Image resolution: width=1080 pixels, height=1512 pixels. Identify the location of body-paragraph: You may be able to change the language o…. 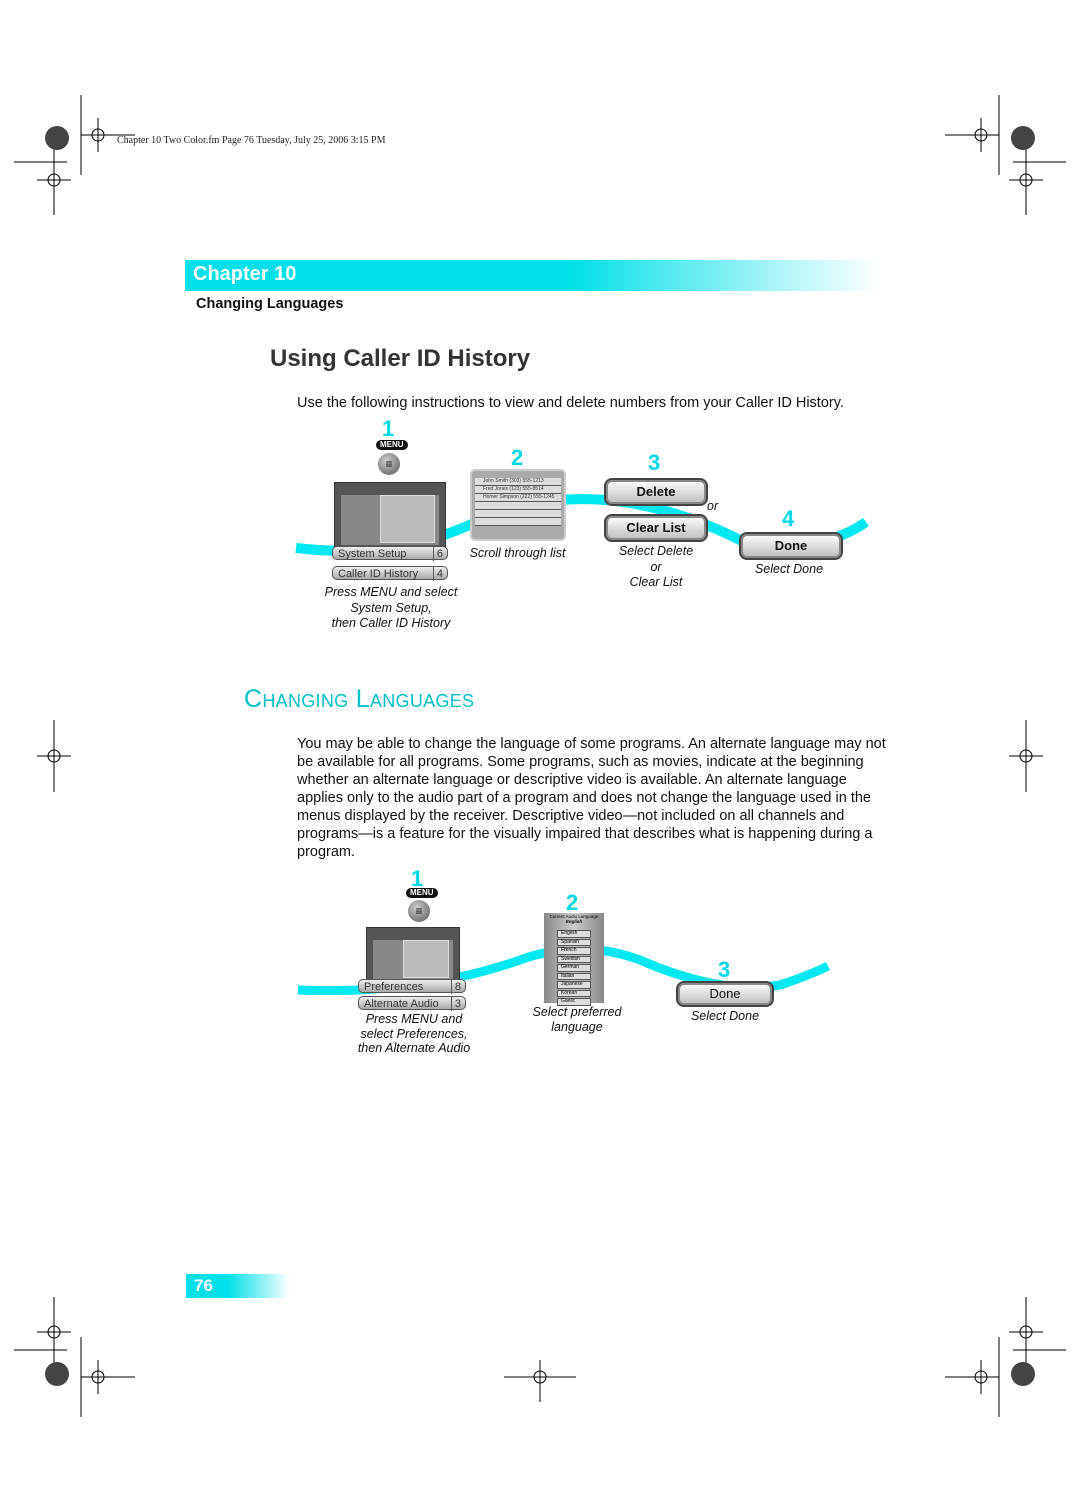
(591, 798).